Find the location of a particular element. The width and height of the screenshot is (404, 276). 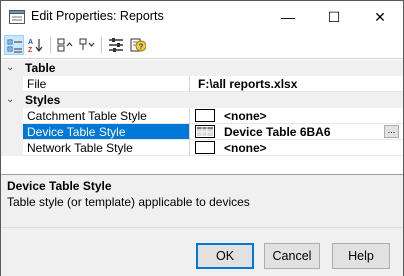

property-row-catchment-table-style: Catchment Table Style <none> is located at coordinates (202, 116).